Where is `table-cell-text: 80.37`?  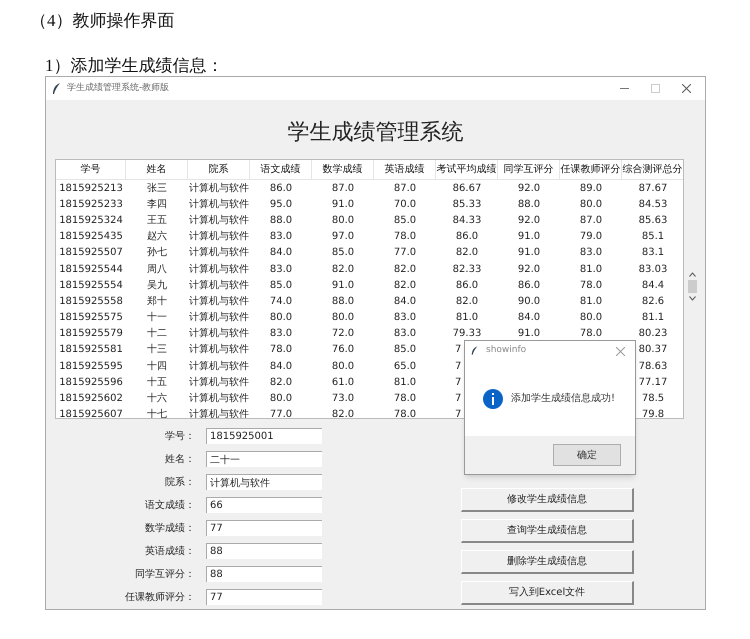
table-cell-text: 80.37 is located at coordinates (653, 350).